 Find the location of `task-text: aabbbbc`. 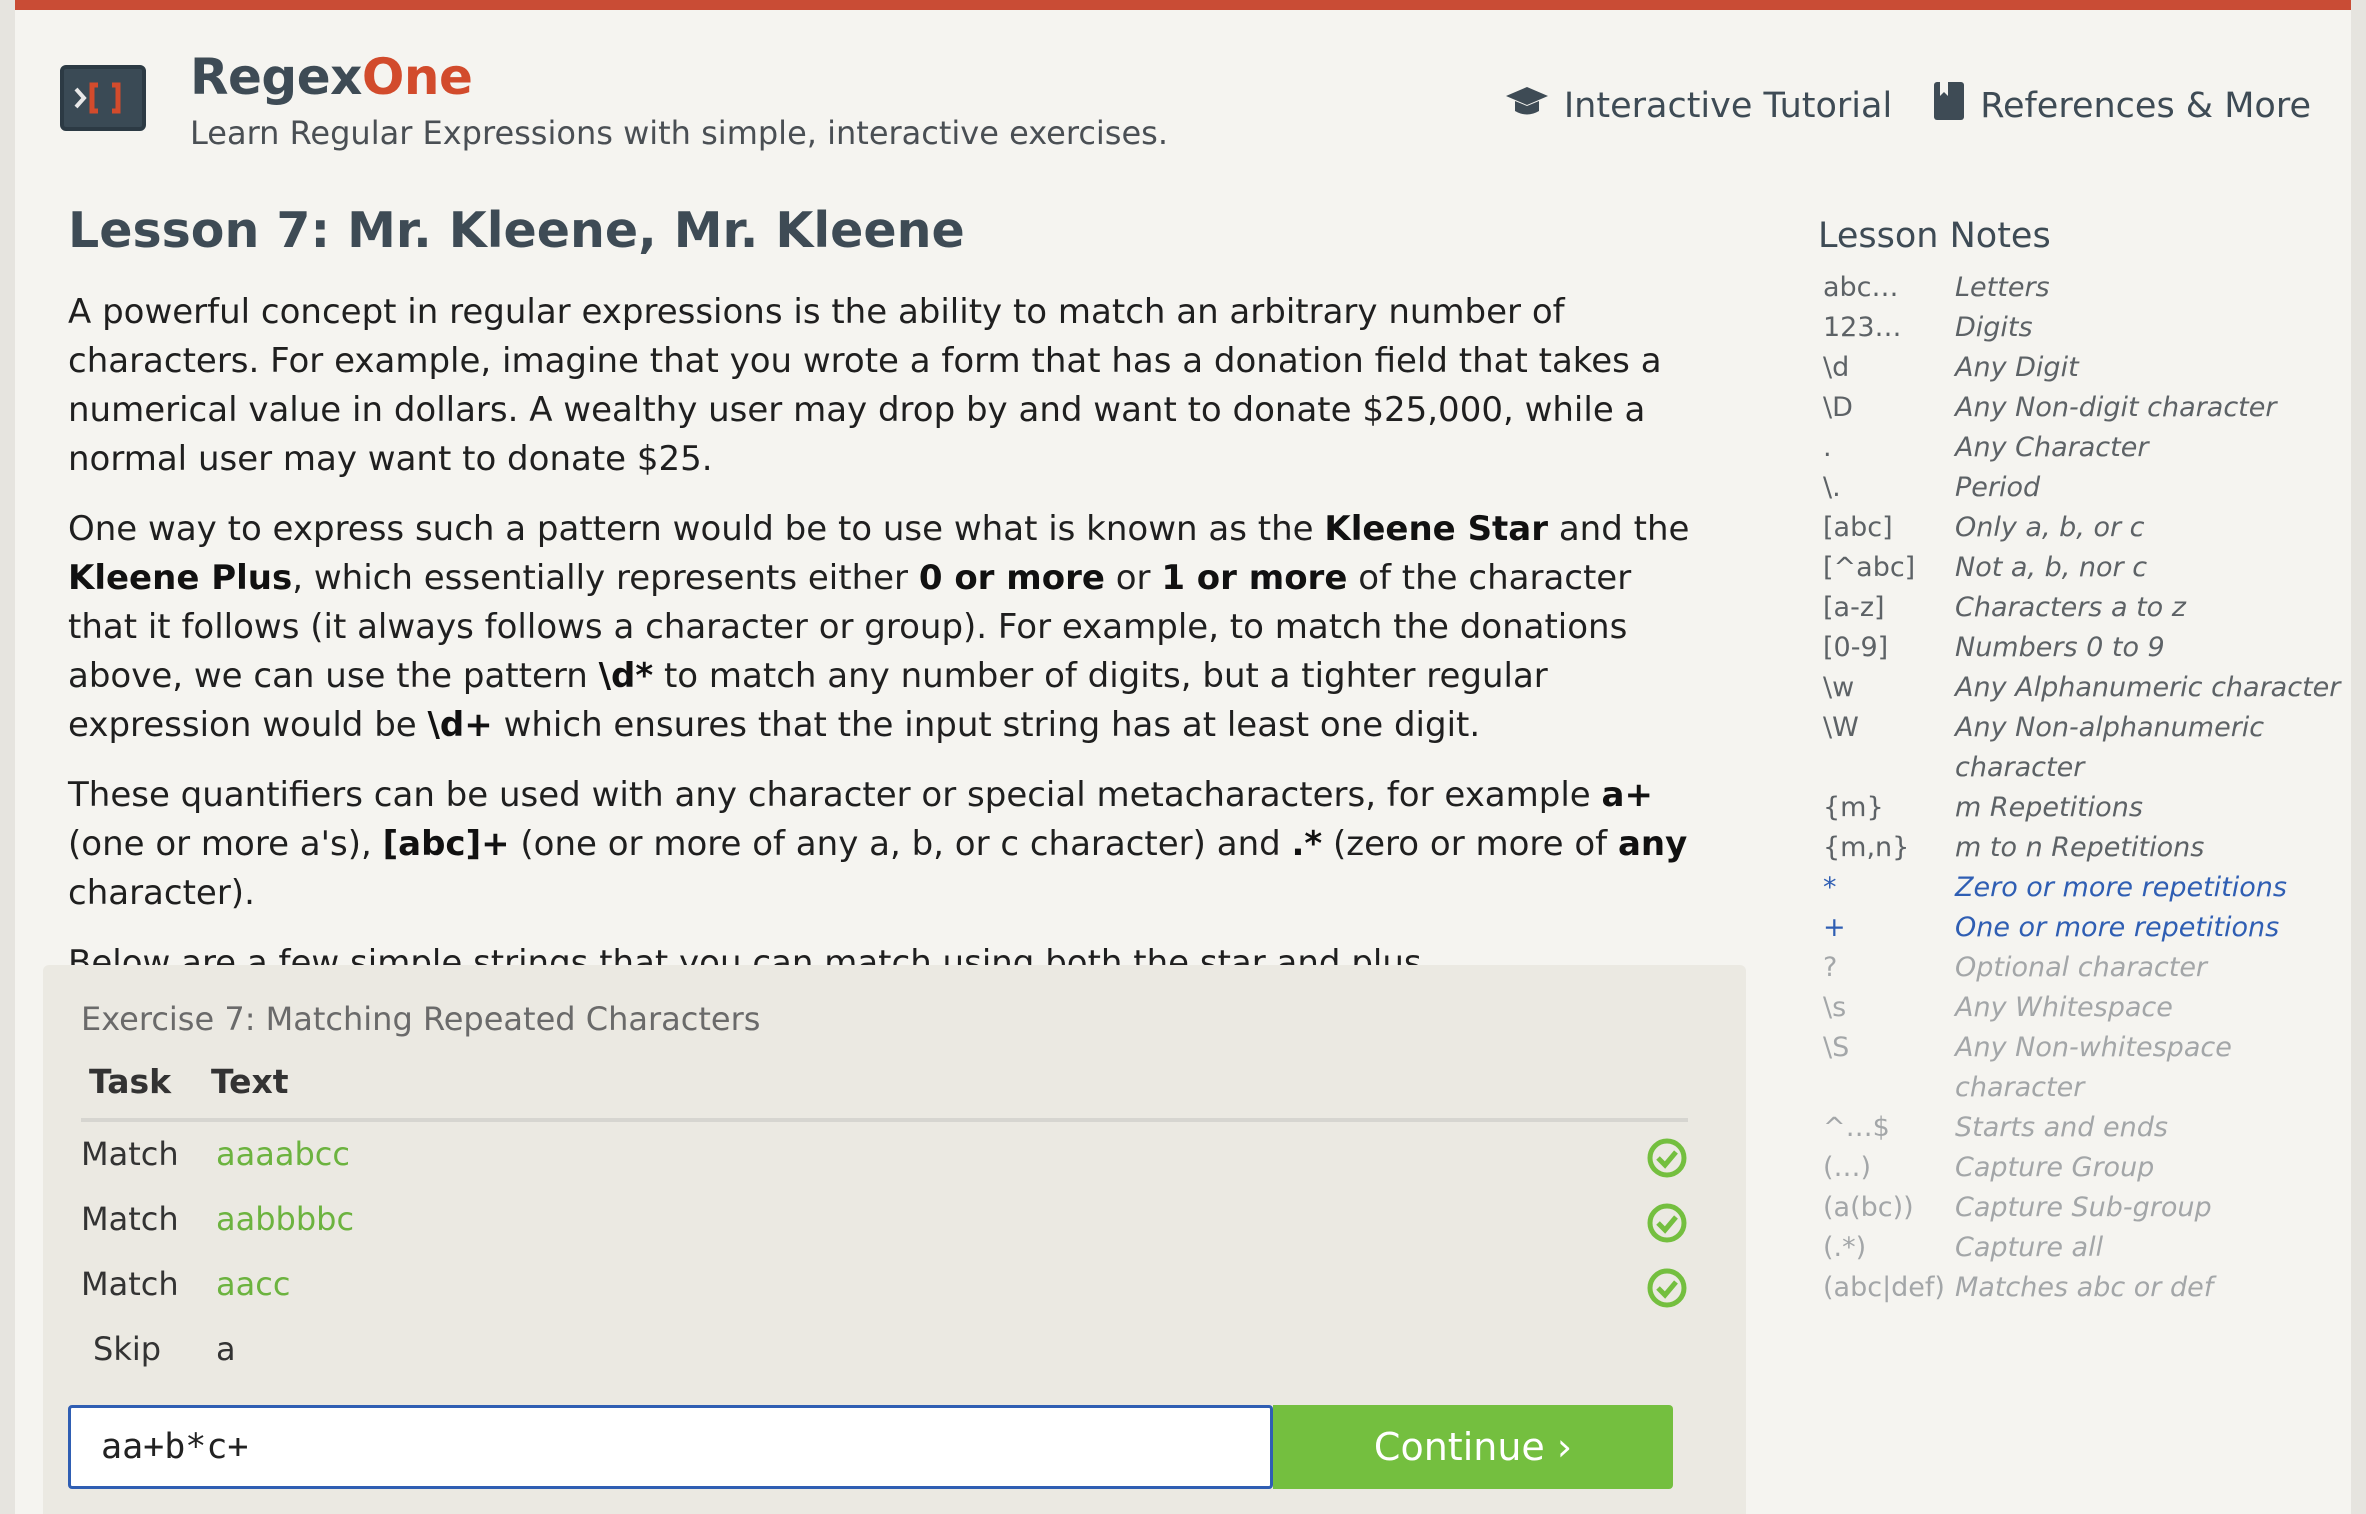

task-text: aabbbbc is located at coordinates (285, 1219).